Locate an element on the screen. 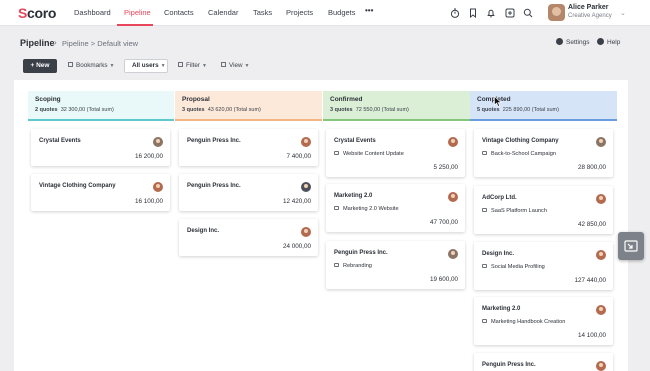 The image size is (650, 371). card-title: Vintage Clothing Company is located at coordinates (77, 186).